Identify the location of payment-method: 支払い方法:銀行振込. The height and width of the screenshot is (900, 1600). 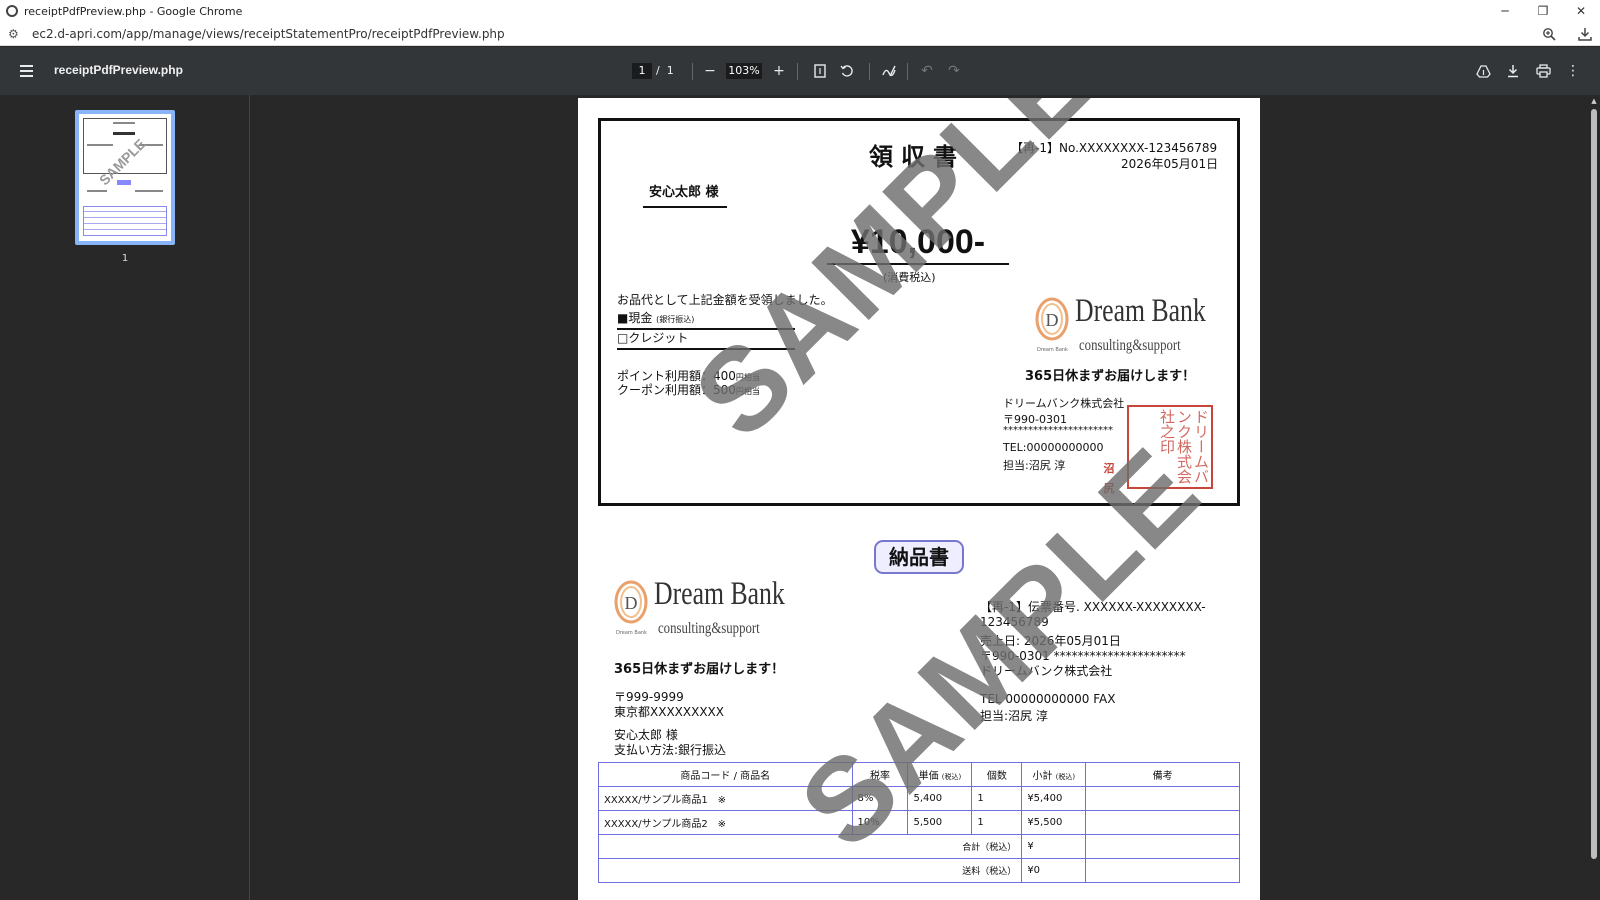
(670, 750).